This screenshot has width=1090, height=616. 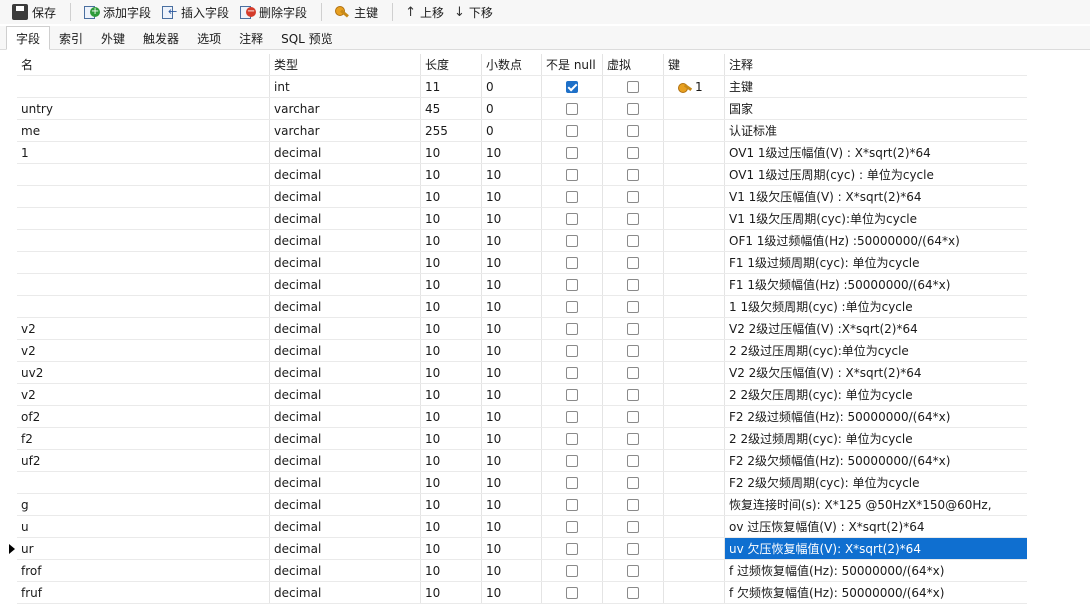 What do you see at coordinates (143, 438) in the screenshot?
I see `field-name-cell: f2` at bounding box center [143, 438].